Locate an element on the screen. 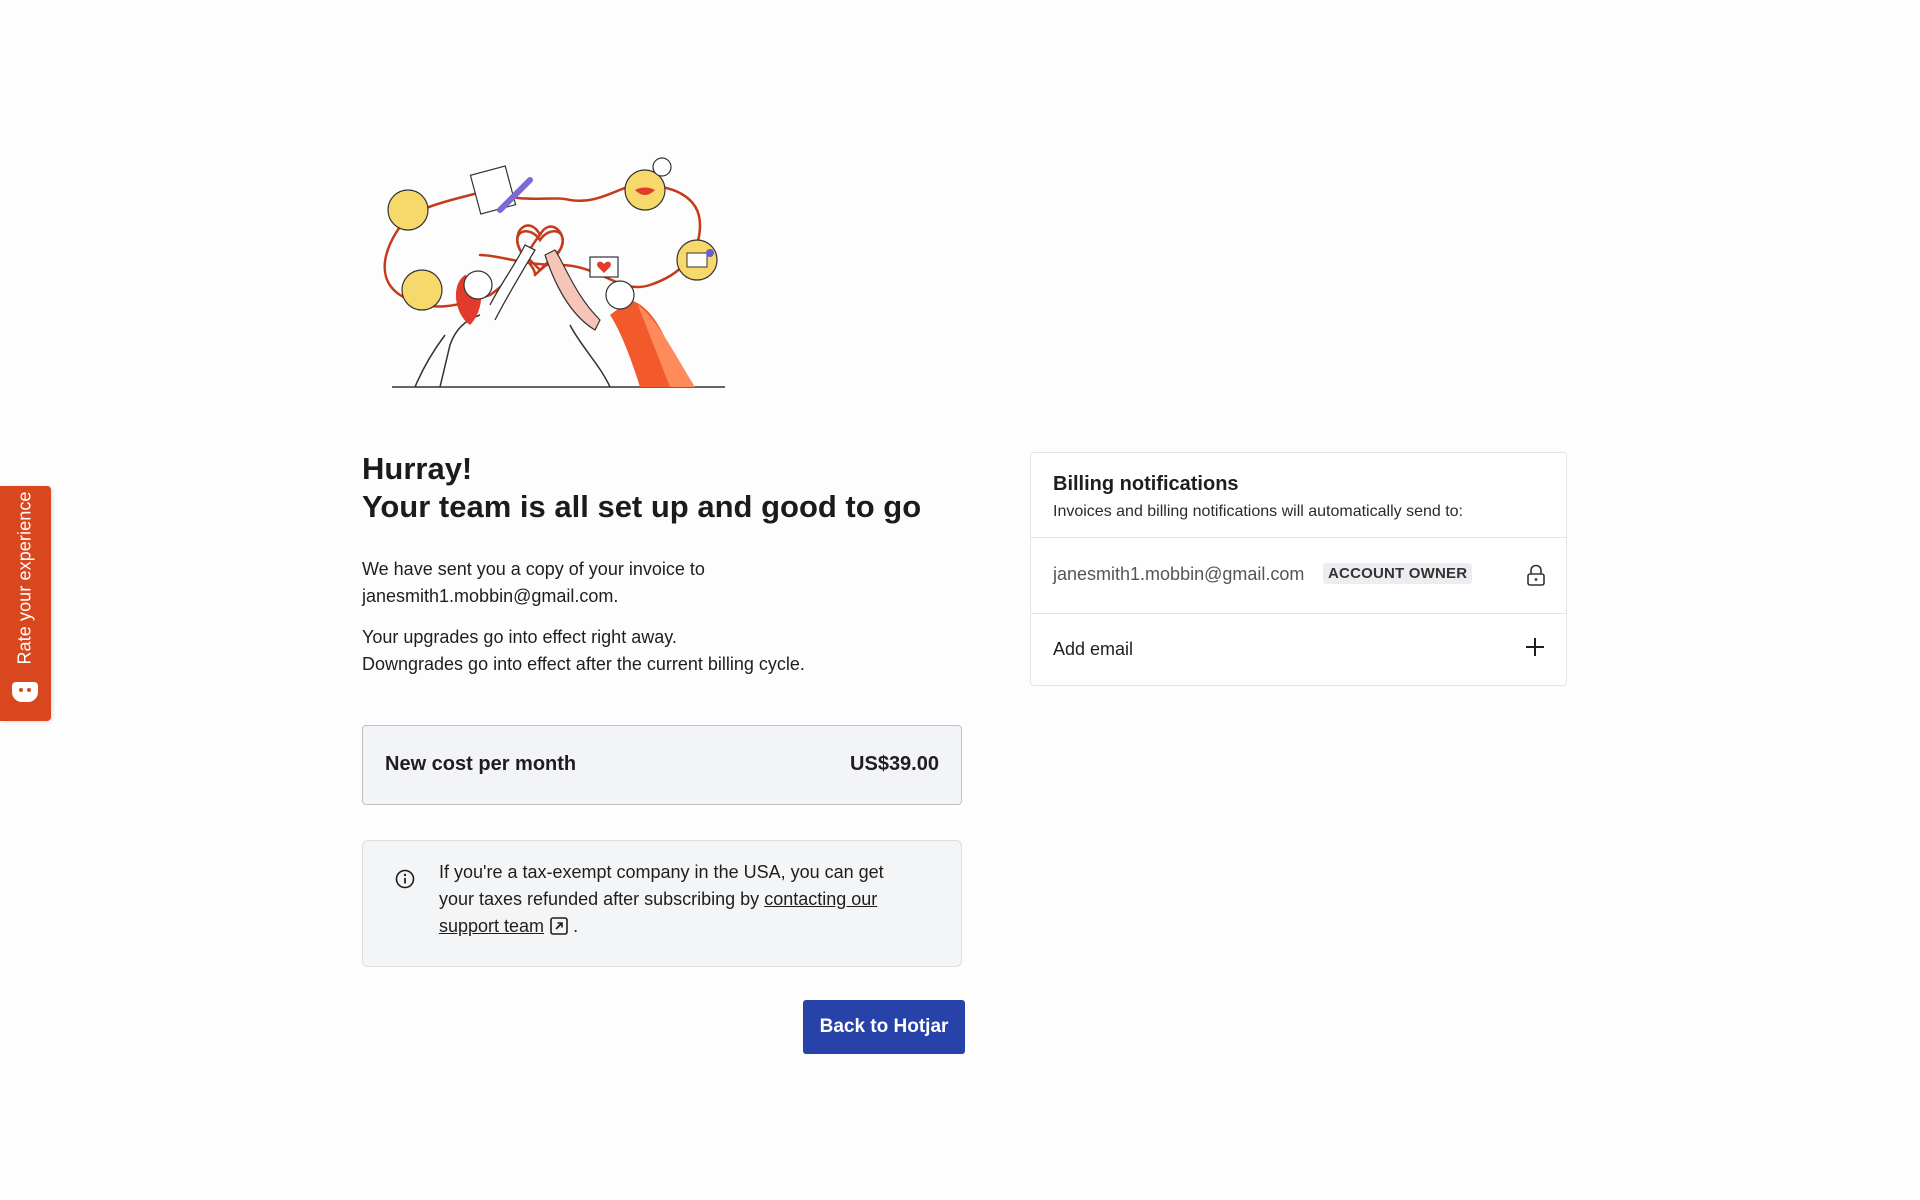 The height and width of the screenshot is (1200, 1920). info-text-after-link: . is located at coordinates (573, 926).